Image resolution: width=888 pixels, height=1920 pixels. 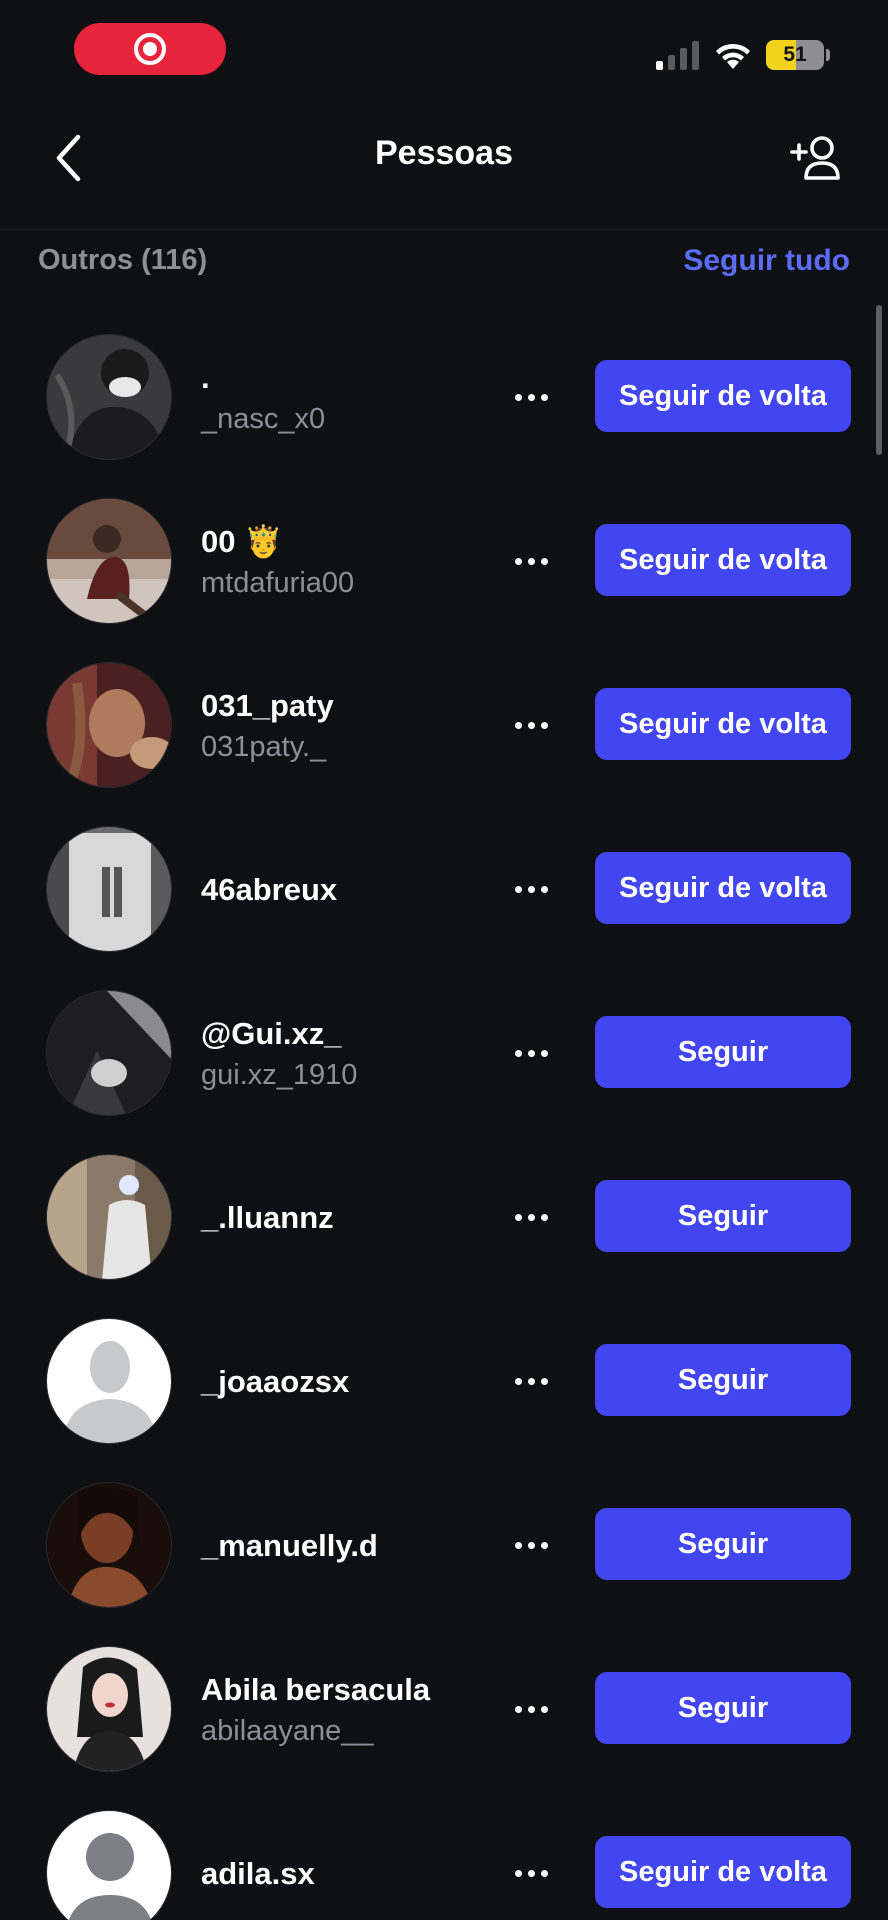 I want to click on battery-indicator: 51, so click(x=795, y=55).